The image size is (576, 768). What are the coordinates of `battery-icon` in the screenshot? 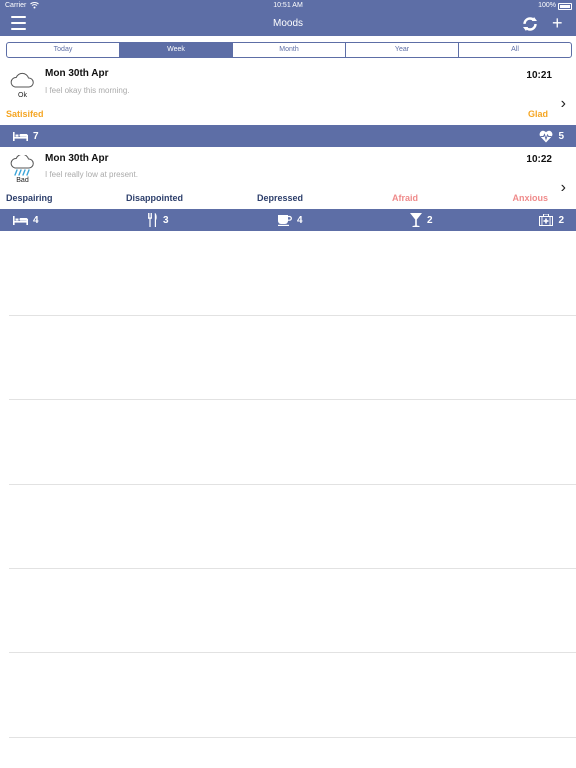 It's located at (565, 6).